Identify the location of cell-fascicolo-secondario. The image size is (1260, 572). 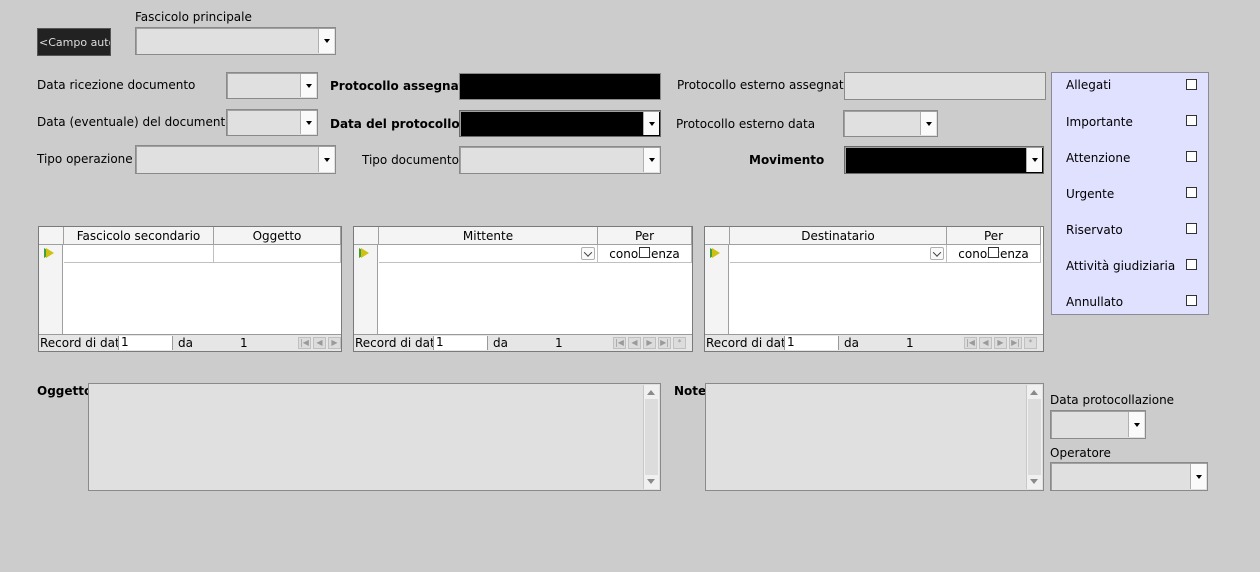
(139, 254).